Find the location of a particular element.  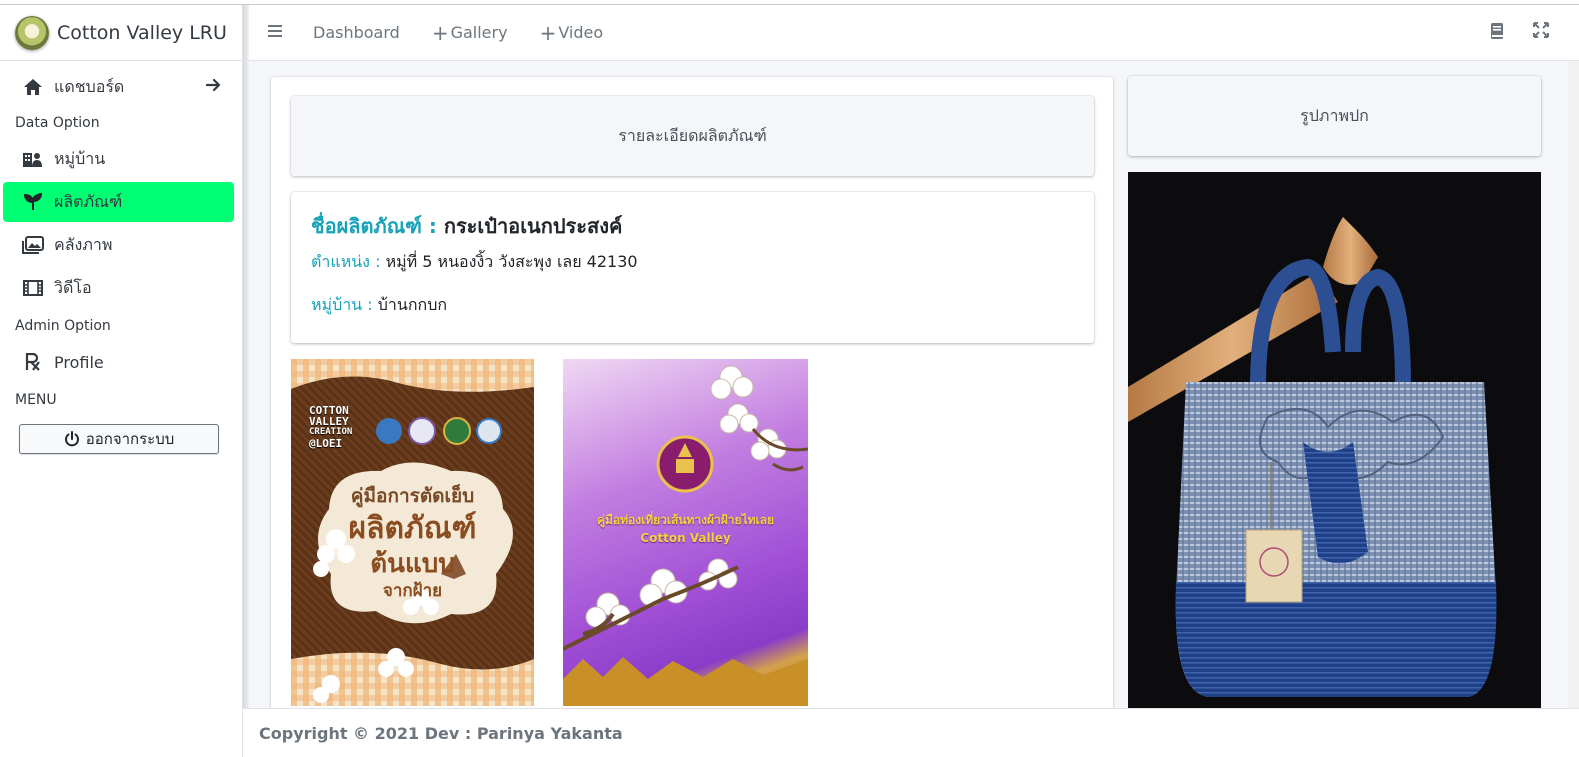

top-navbar: Dashboard + Gallery + Video is located at coordinates (914, 33).